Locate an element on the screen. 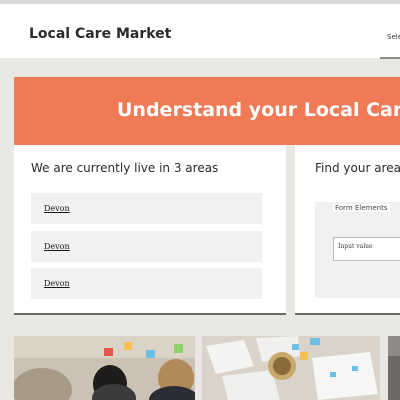 The height and width of the screenshot is (400, 400). find-area-heading: Find your area is located at coordinates (357, 168).